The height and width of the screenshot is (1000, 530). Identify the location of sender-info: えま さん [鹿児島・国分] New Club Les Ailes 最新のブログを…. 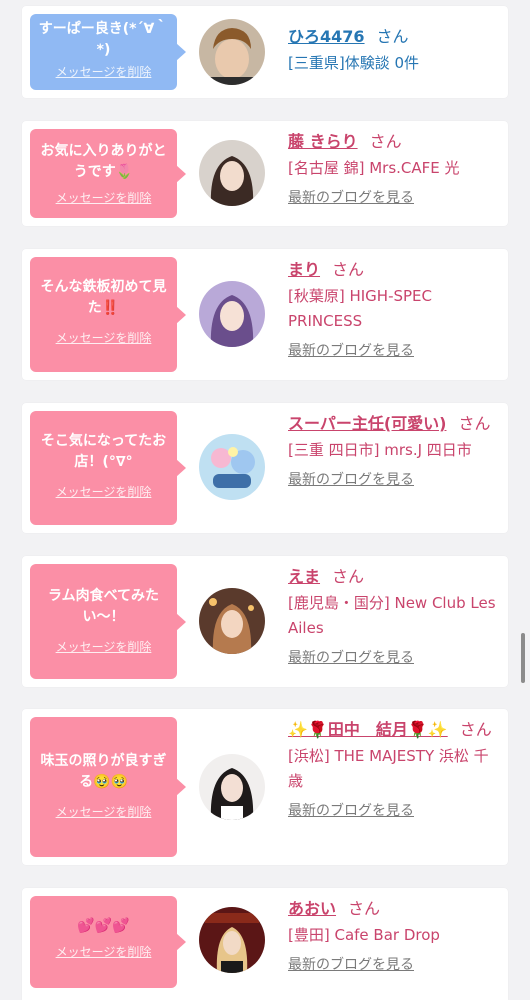
(395, 615).